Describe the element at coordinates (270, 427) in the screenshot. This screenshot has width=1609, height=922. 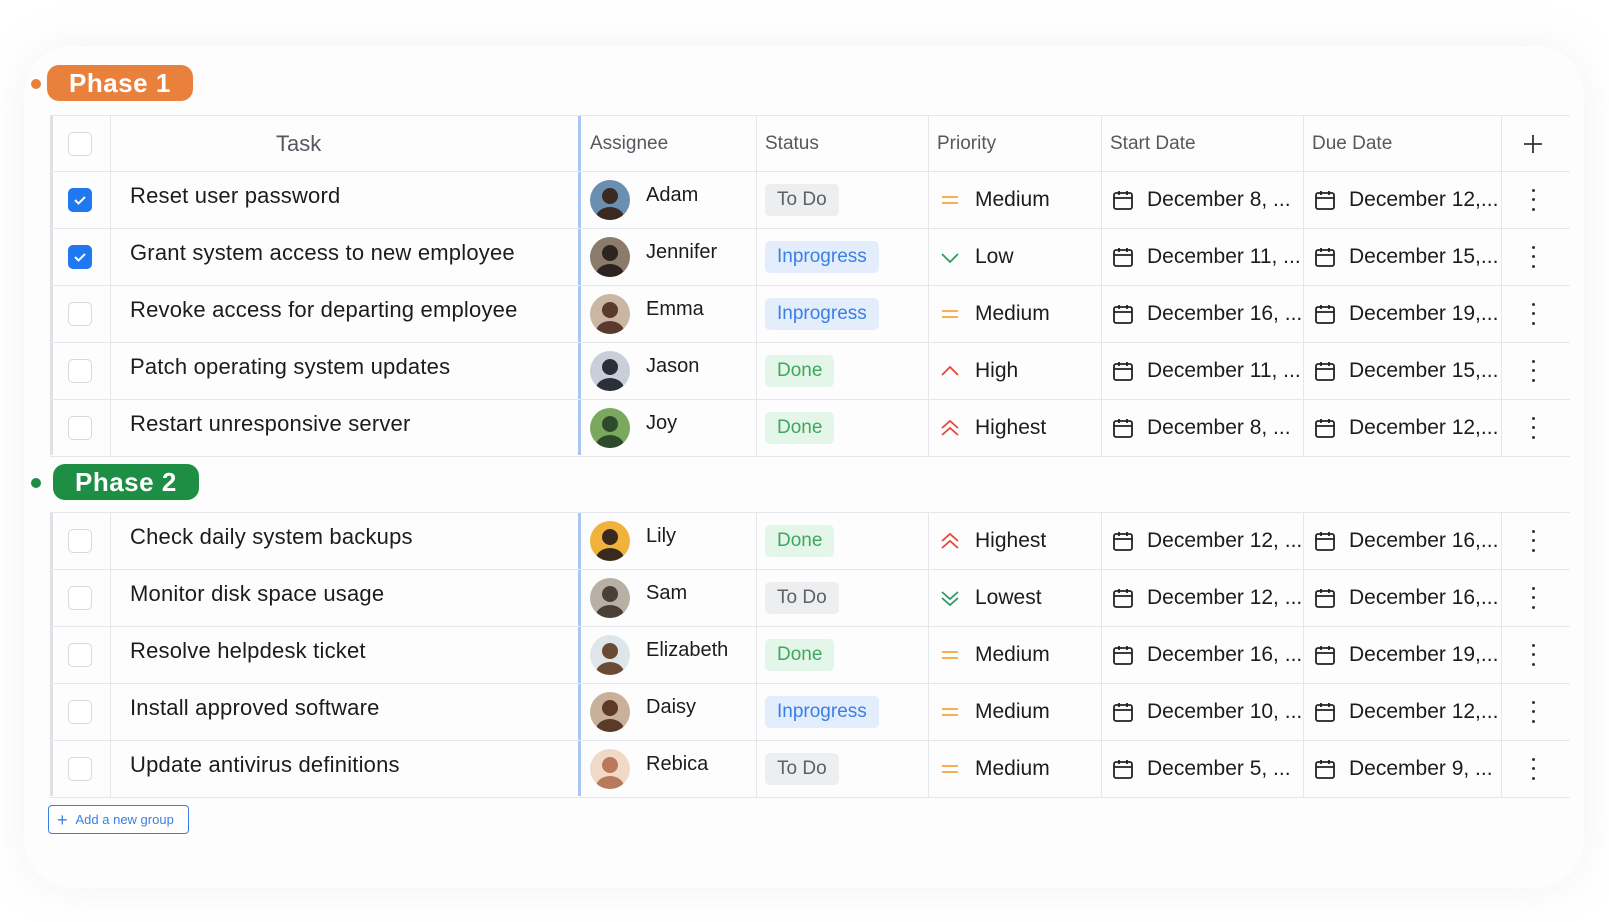
I see `task-cell: Restart unresponsive server` at that location.